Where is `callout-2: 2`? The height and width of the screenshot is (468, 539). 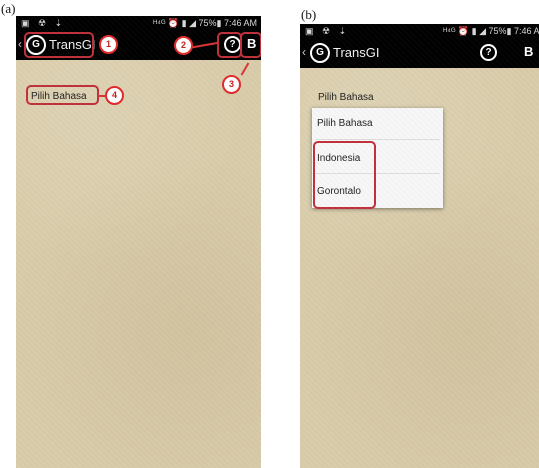 callout-2: 2 is located at coordinates (183, 45).